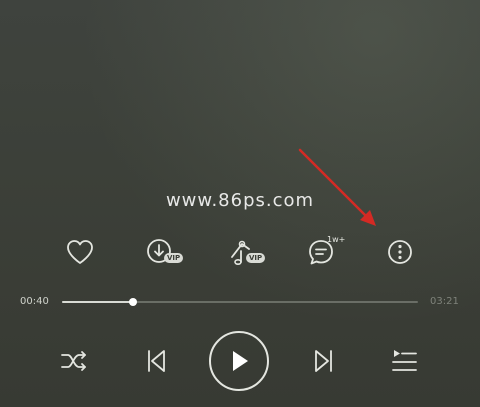 The width and height of the screenshot is (480, 407). I want to click on shuffle-button, so click(74, 361).